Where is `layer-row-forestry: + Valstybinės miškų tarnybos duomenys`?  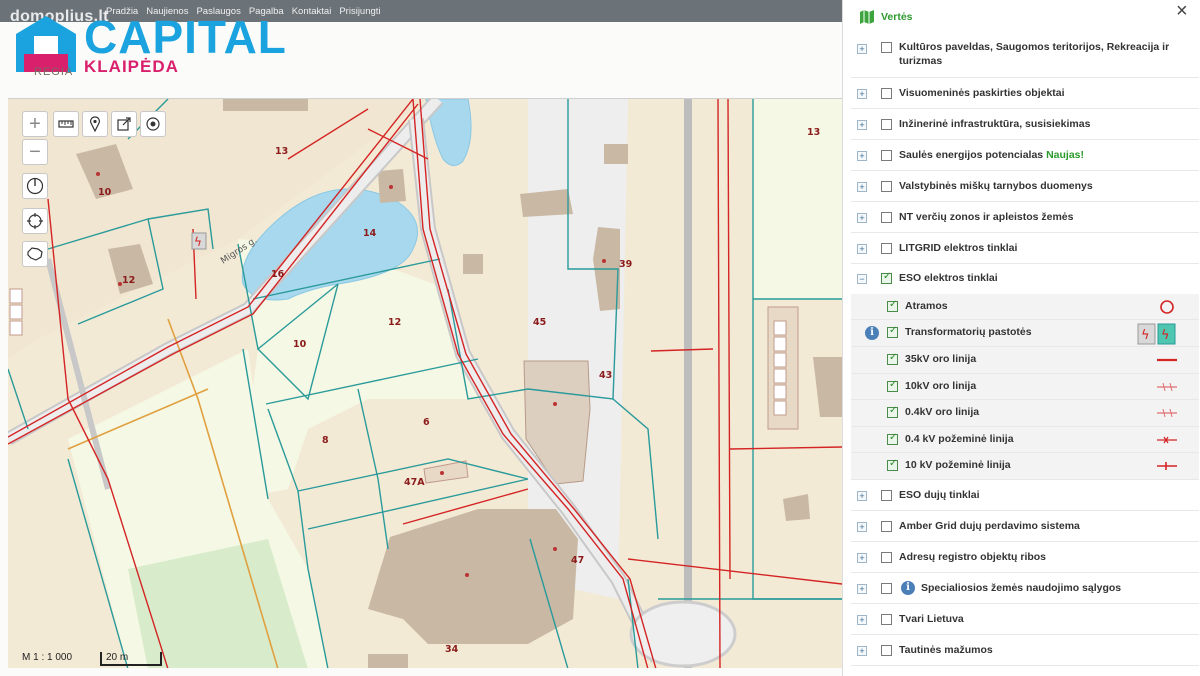
layer-row-forestry: + Valstybinės miškų tarnybos duomenys is located at coordinates (1025, 186).